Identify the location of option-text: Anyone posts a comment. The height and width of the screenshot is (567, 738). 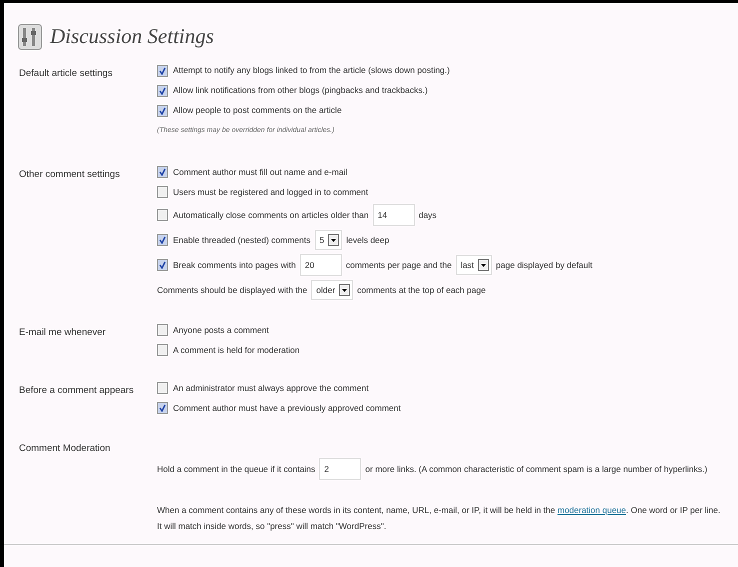
(221, 330).